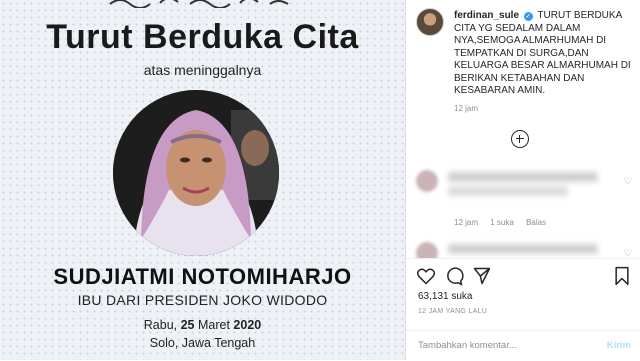 This screenshot has height=361, width=640. What do you see at coordinates (202, 276) in the screenshot?
I see `deceased-name: SUDJIATMI NOTOMIHARJO` at bounding box center [202, 276].